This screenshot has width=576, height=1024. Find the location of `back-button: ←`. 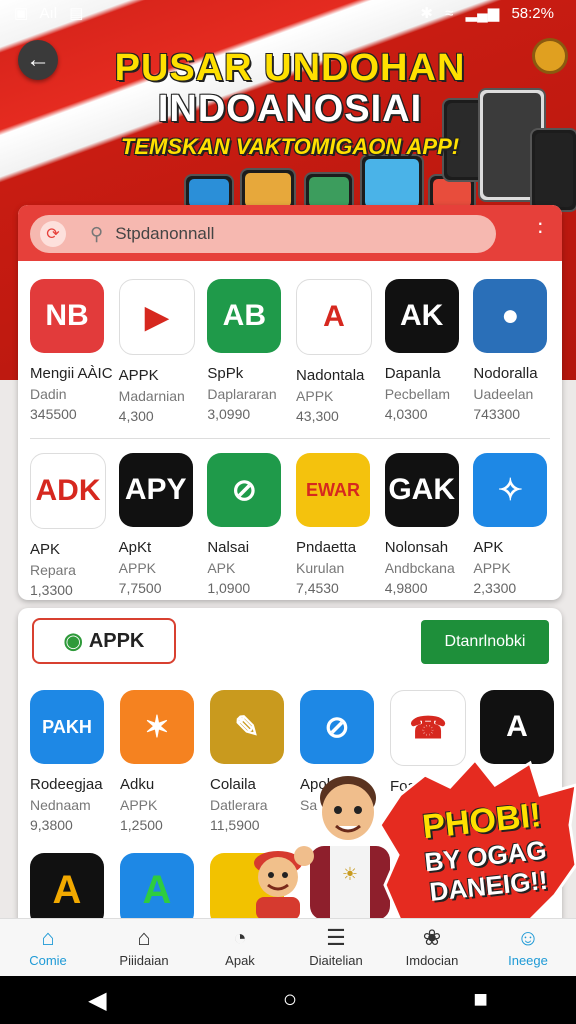

back-button: ← is located at coordinates (38, 60).